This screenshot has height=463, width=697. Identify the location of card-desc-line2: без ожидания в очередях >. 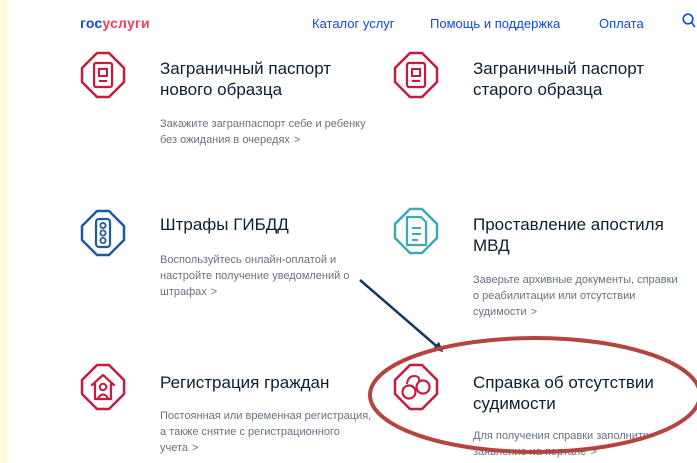
(230, 140).